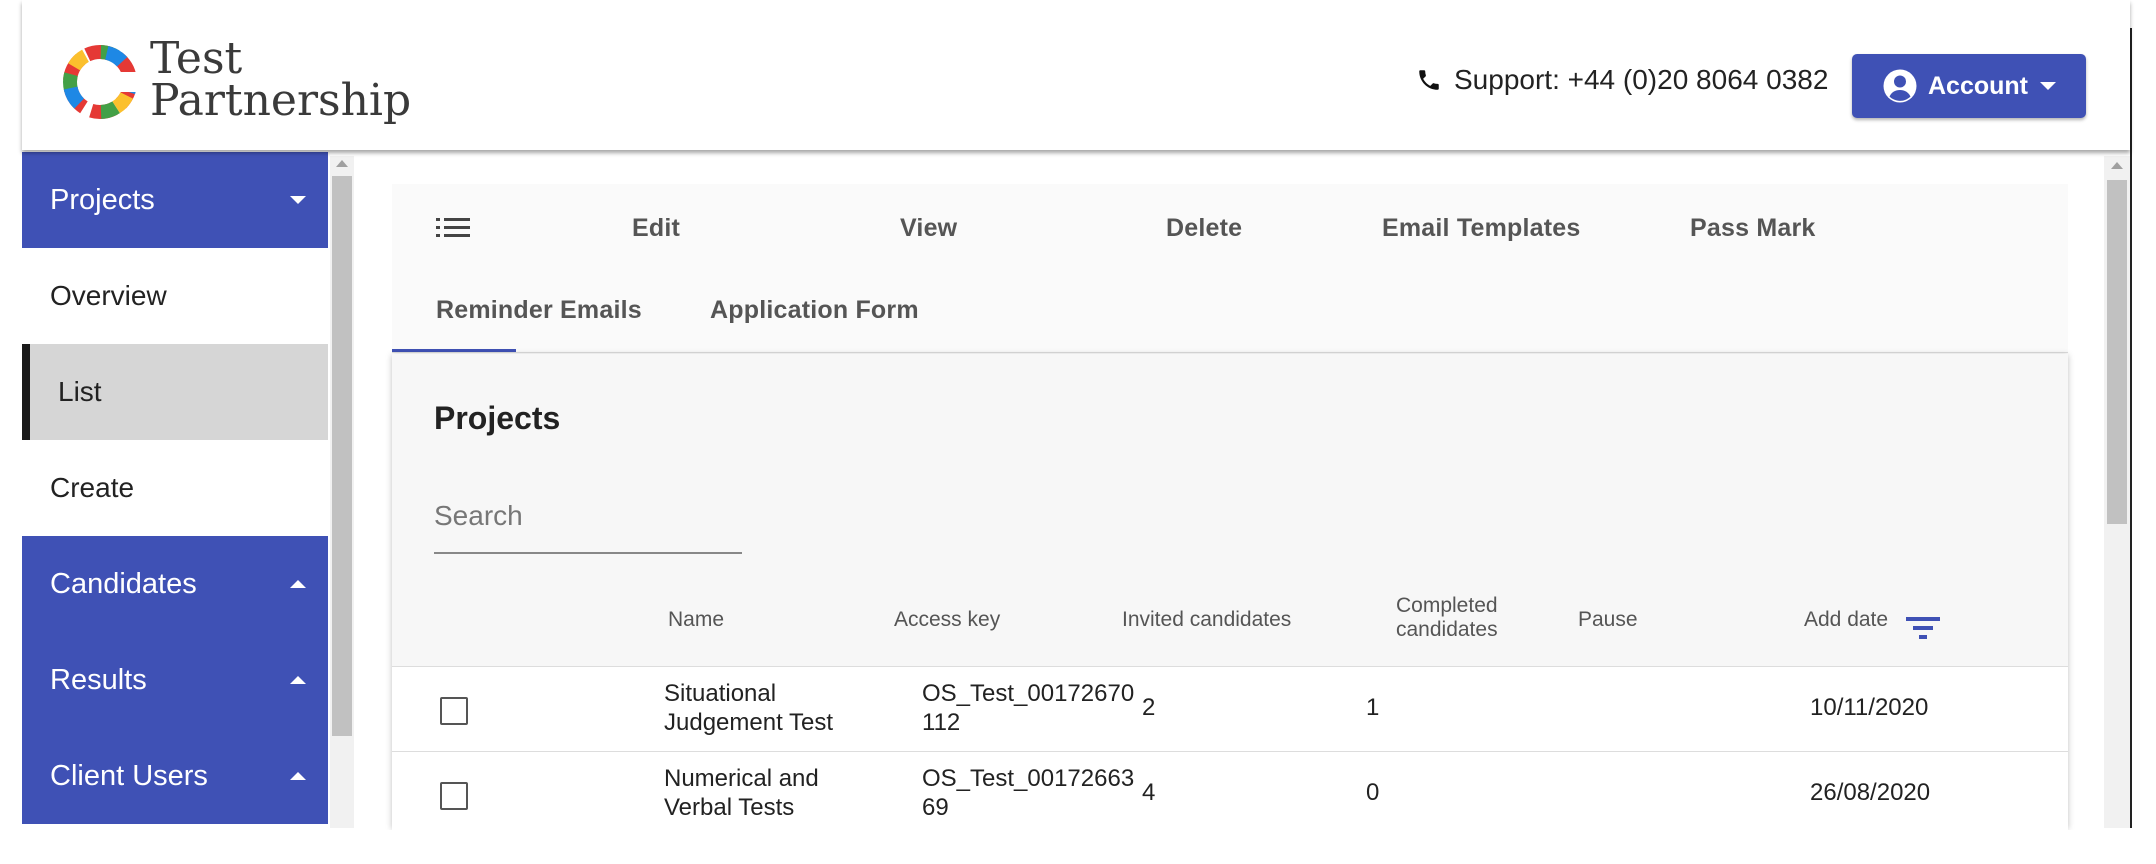  I want to click on brand-name-line2: Partnership, so click(281, 100).